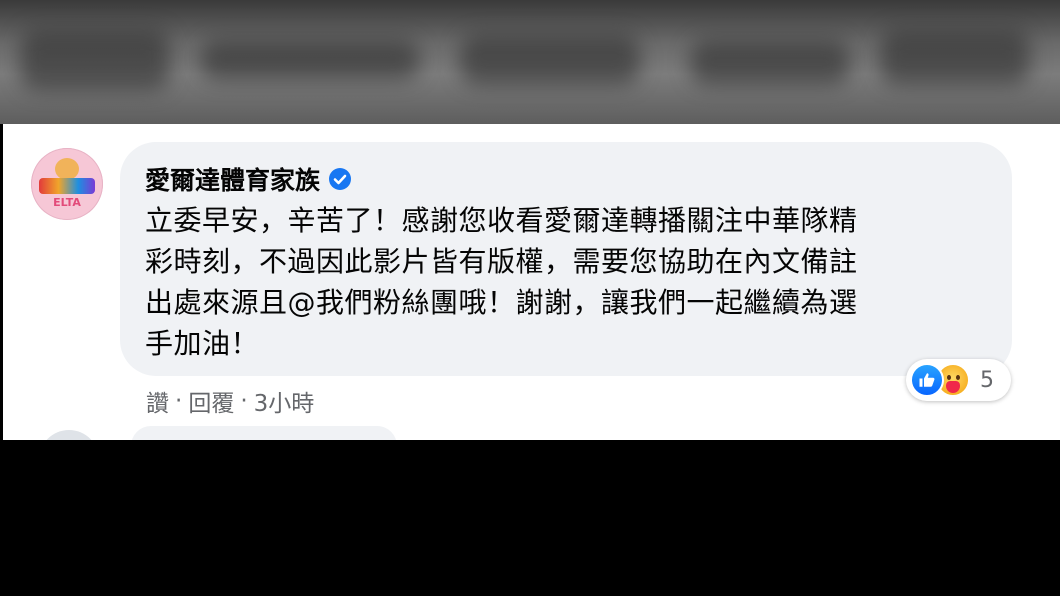  Describe the element at coordinates (157, 401) in the screenshot. I see `like-link: 讚` at that location.